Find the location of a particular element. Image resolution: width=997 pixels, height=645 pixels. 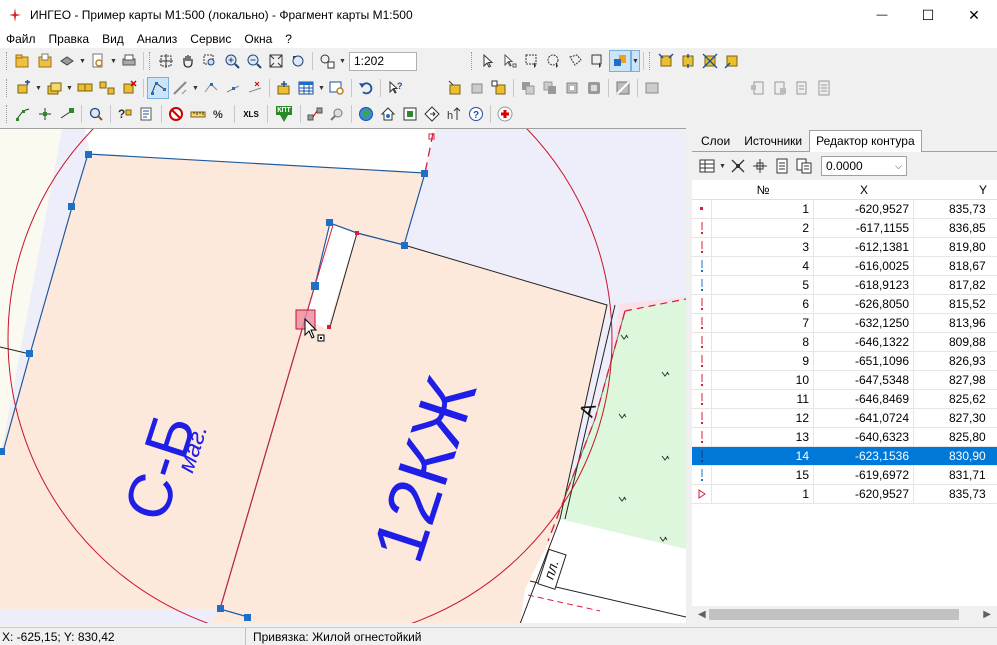

select-circle-button is located at coordinates (554, 61).